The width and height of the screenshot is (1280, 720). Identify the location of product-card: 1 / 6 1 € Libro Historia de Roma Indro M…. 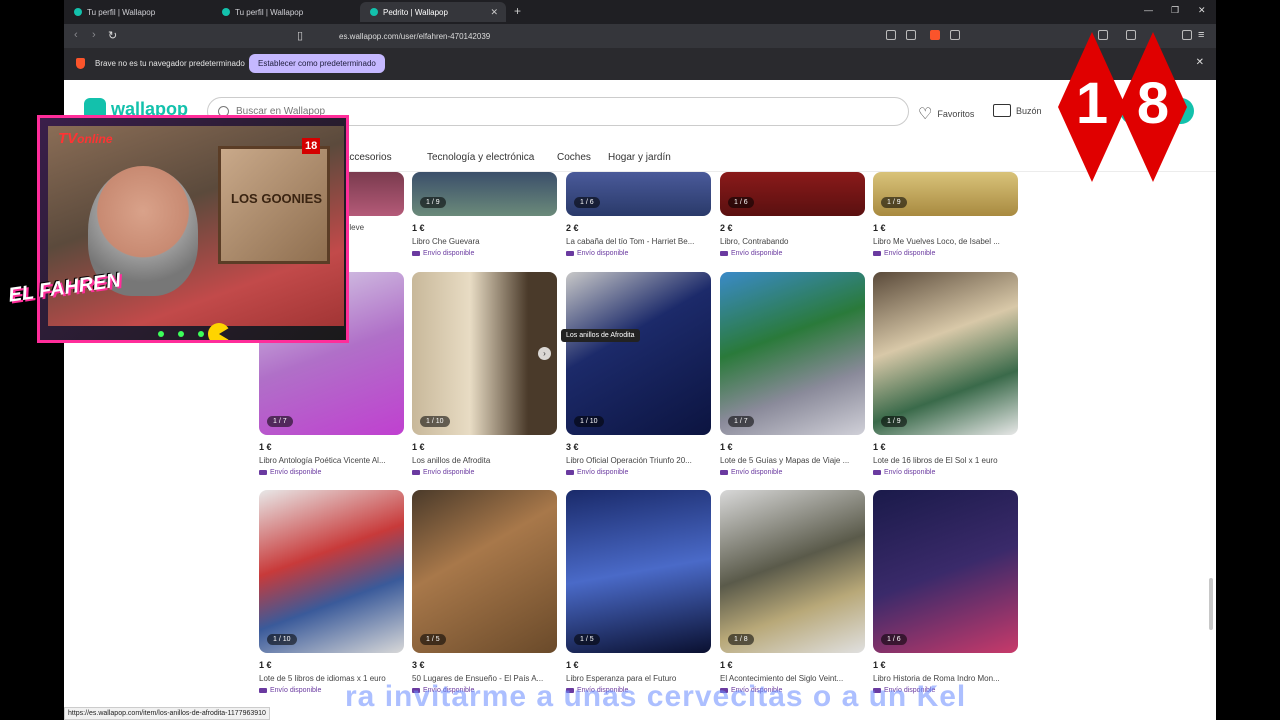
(945, 592).